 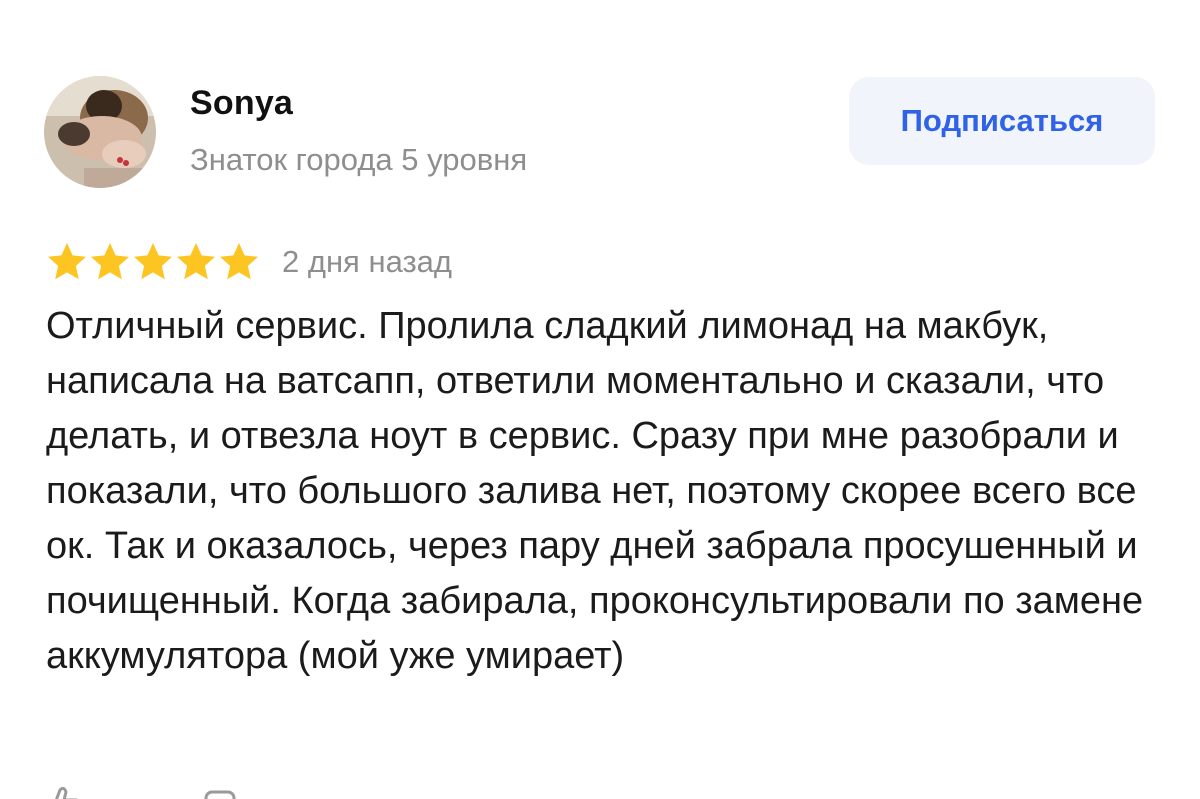 I want to click on avatar-photo, so click(x=100, y=132).